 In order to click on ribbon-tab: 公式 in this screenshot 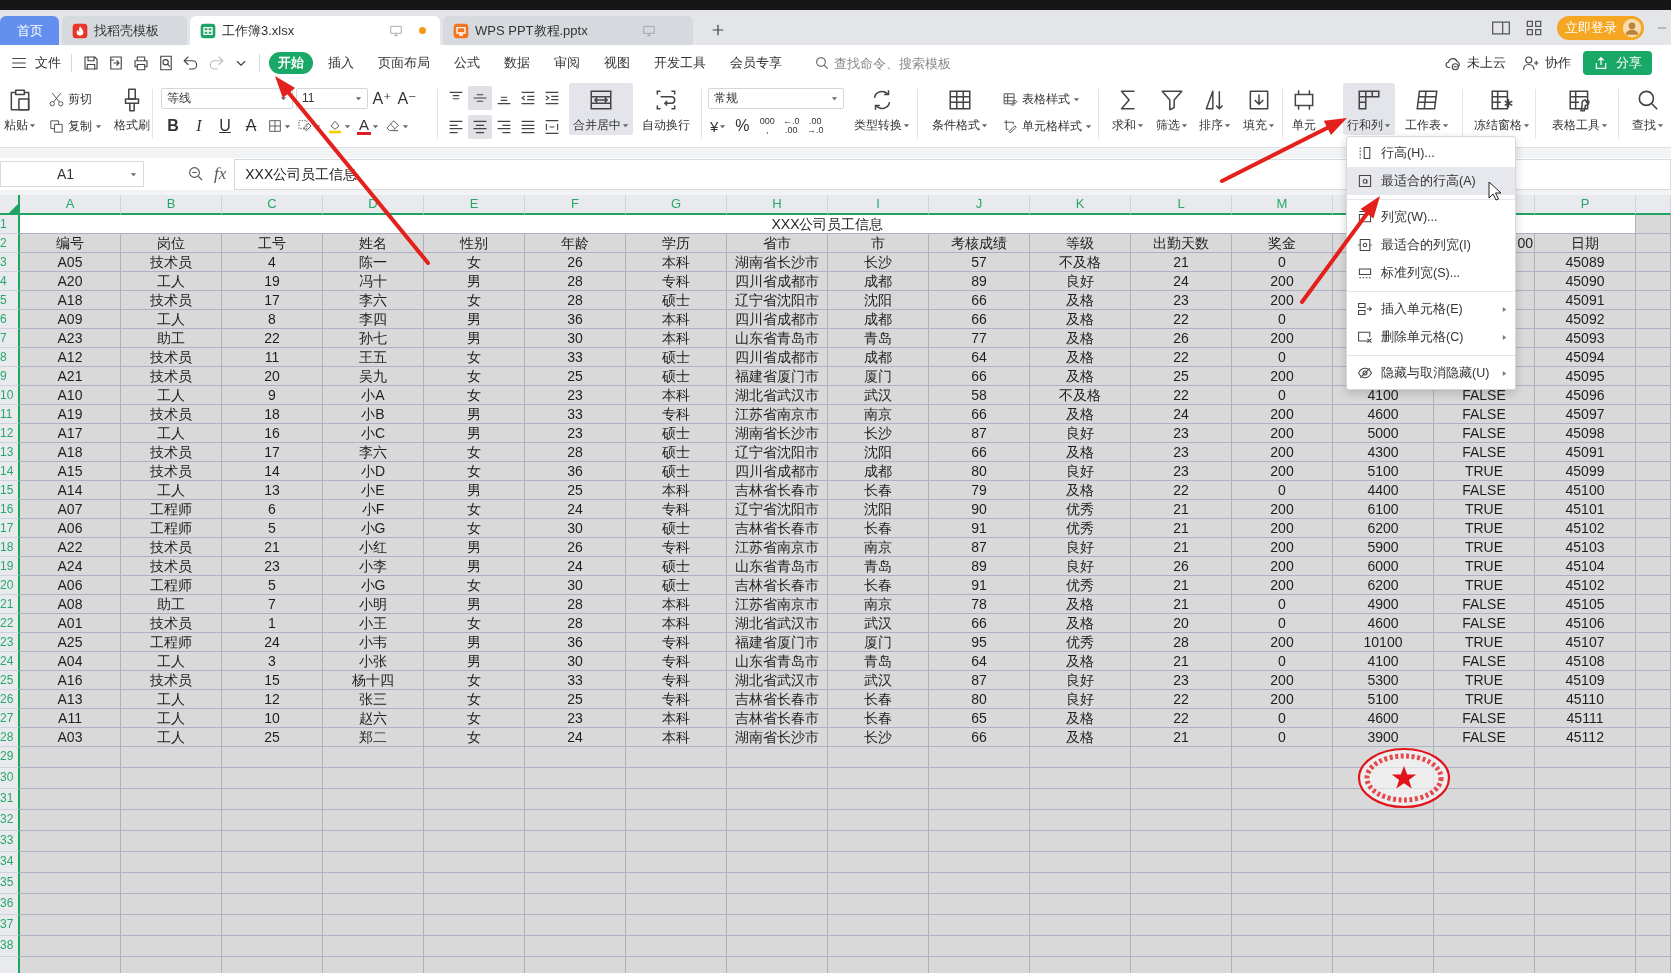, I will do `click(467, 63)`.